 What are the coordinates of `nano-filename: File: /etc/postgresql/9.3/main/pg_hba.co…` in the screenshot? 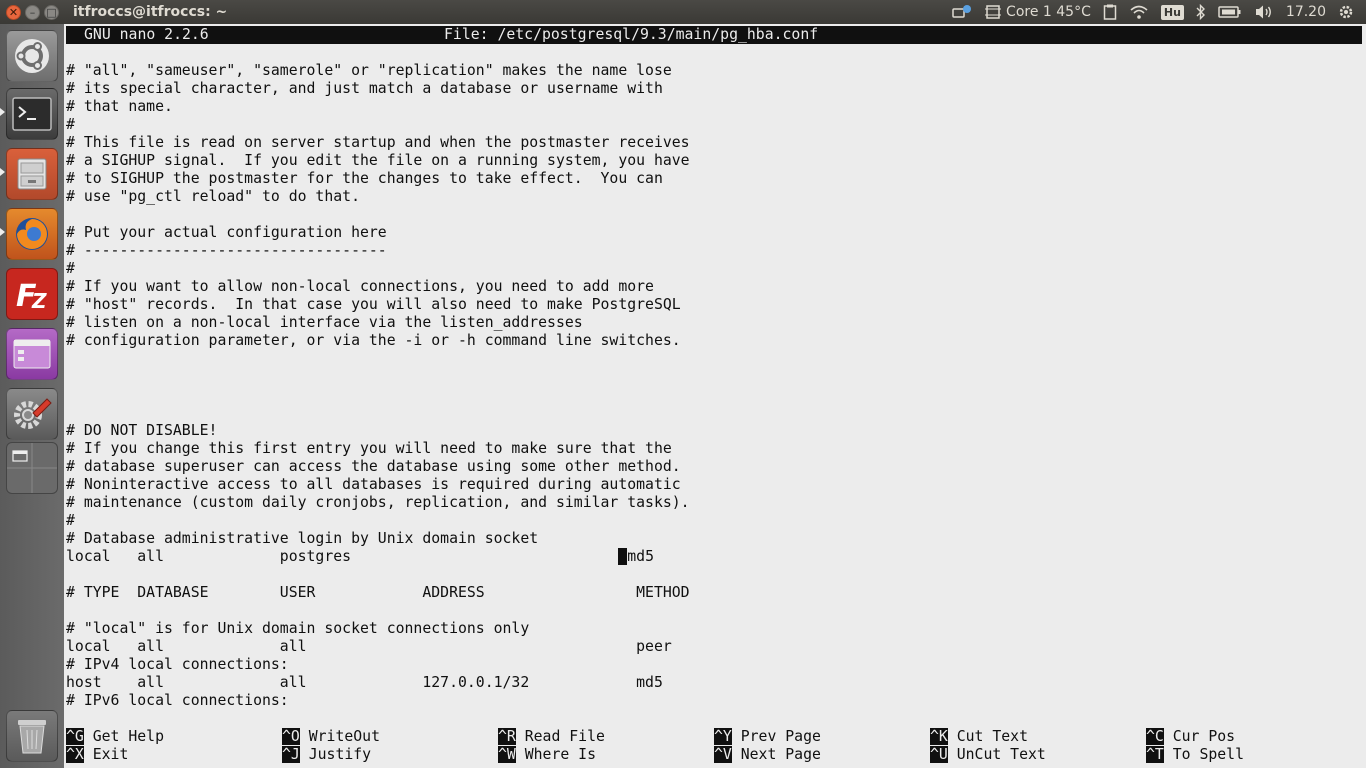 It's located at (631, 34).